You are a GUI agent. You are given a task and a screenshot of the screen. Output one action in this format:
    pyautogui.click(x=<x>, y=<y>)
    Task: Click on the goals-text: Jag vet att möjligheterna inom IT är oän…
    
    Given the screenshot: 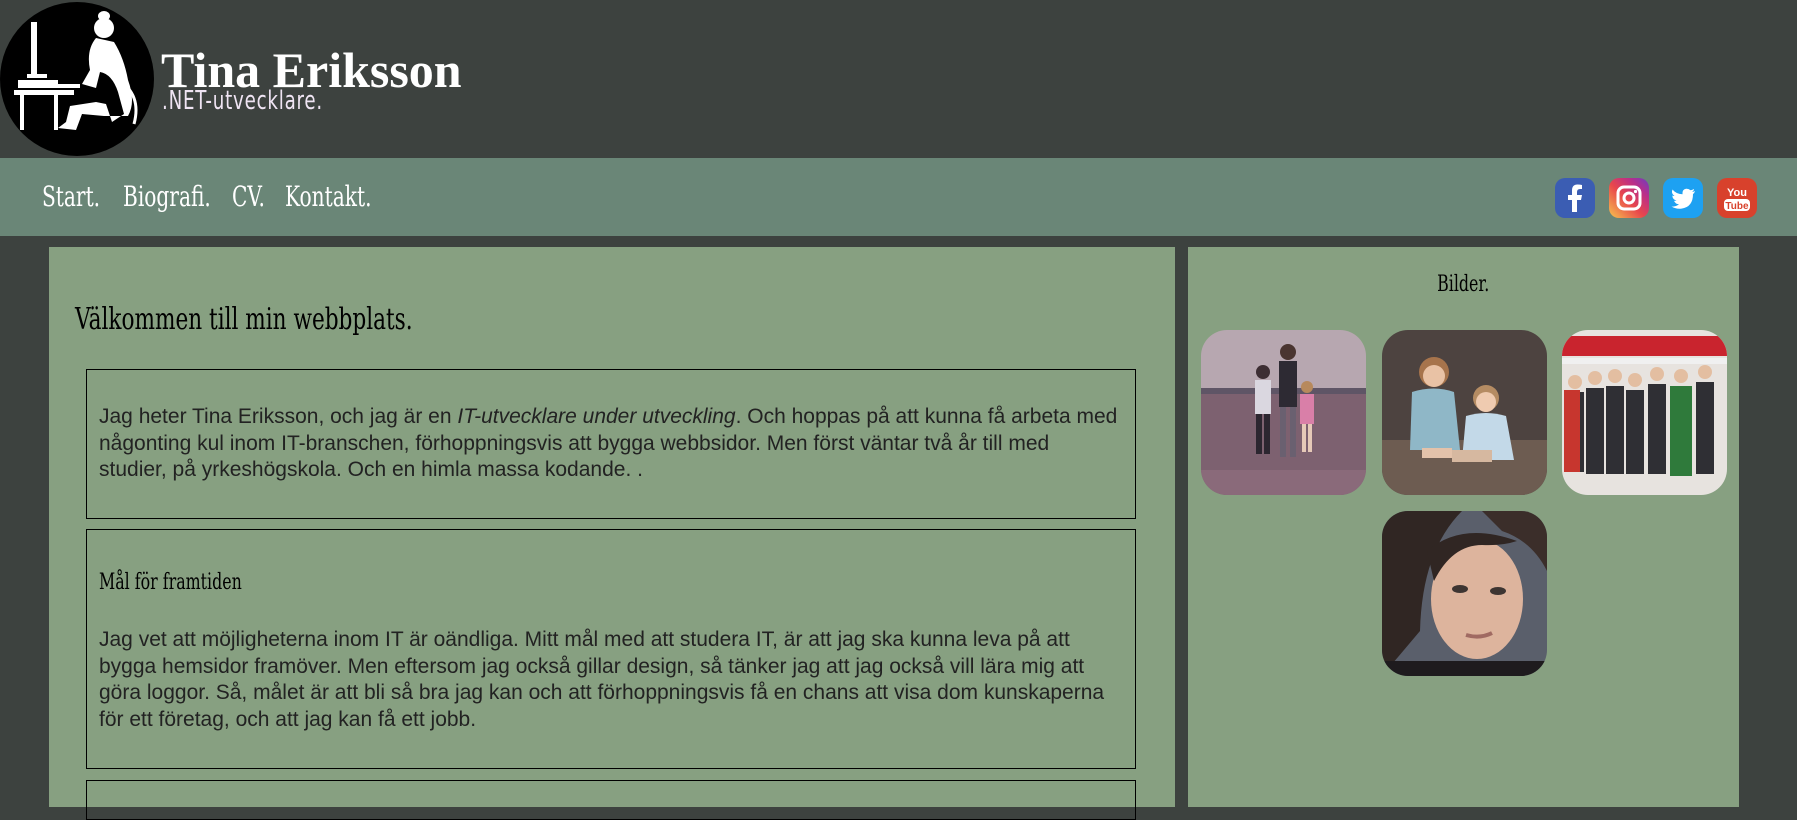 What is the action you would take?
    pyautogui.click(x=602, y=679)
    